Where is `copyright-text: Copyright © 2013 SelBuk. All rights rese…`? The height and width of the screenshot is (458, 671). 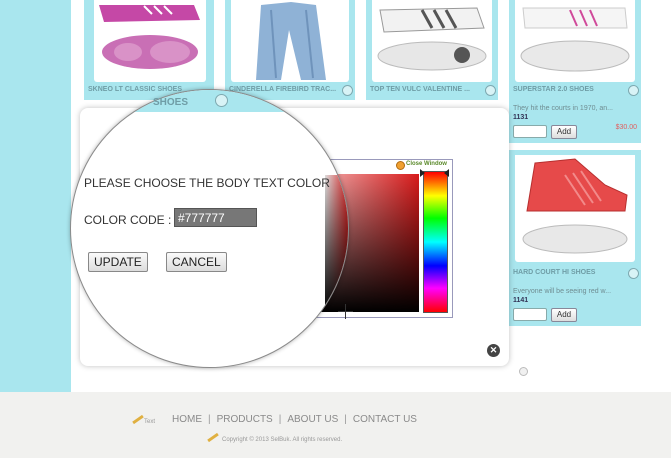
copyright-text: Copyright © 2013 SelBuk. All rights rese… is located at coordinates (282, 440).